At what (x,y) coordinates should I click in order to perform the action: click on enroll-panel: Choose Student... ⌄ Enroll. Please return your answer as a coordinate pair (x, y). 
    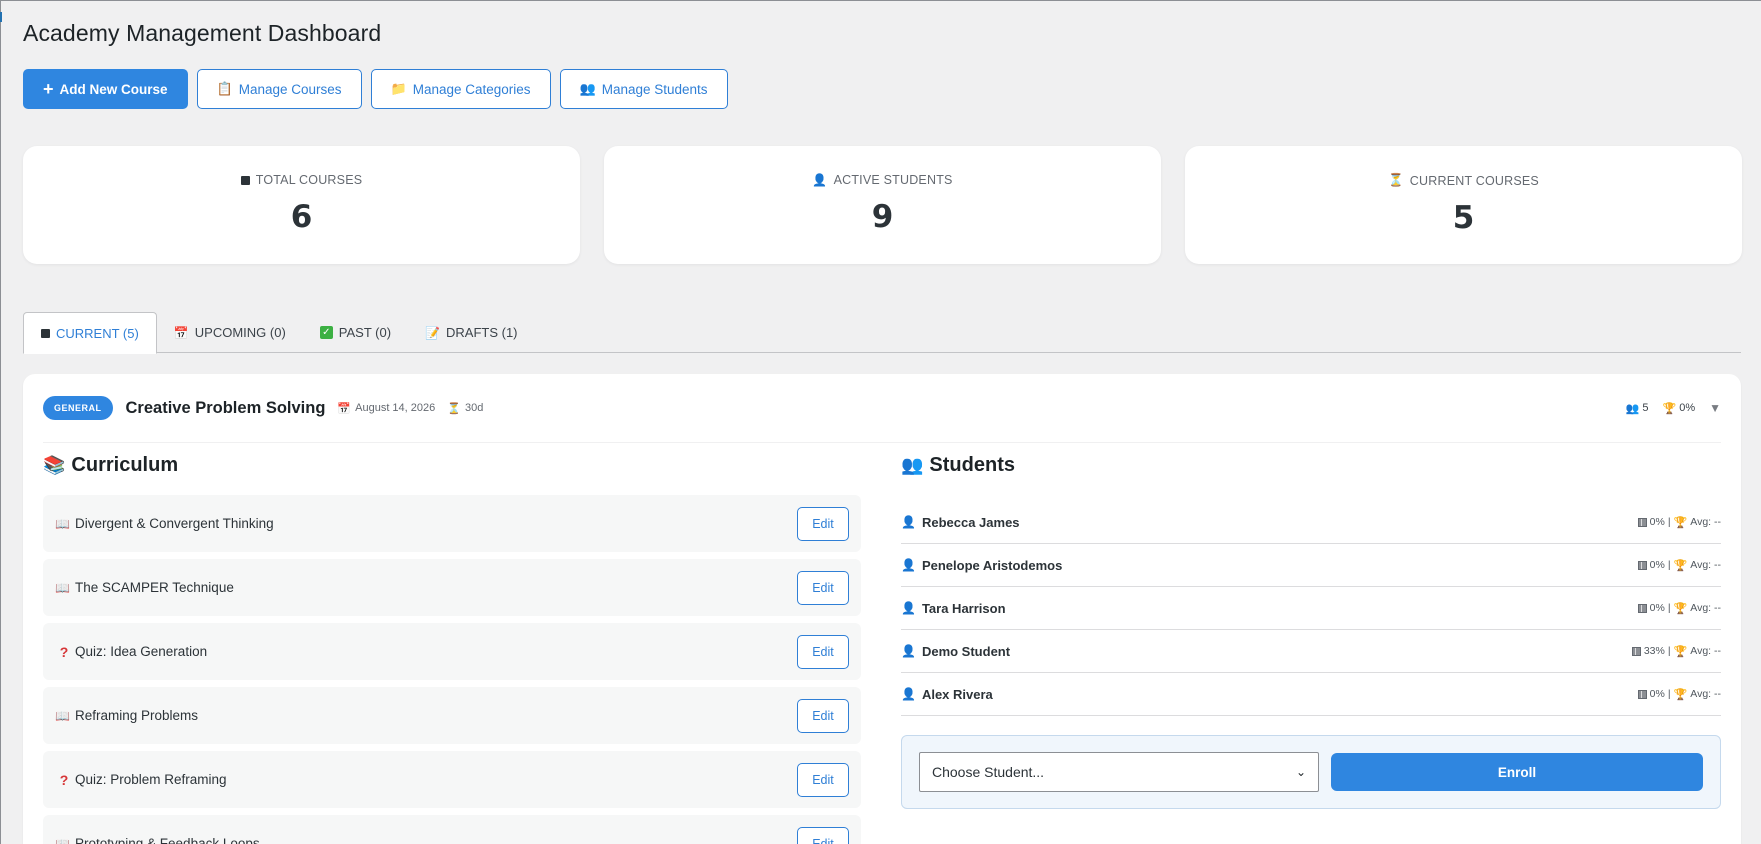
    Looking at the image, I should click on (1311, 772).